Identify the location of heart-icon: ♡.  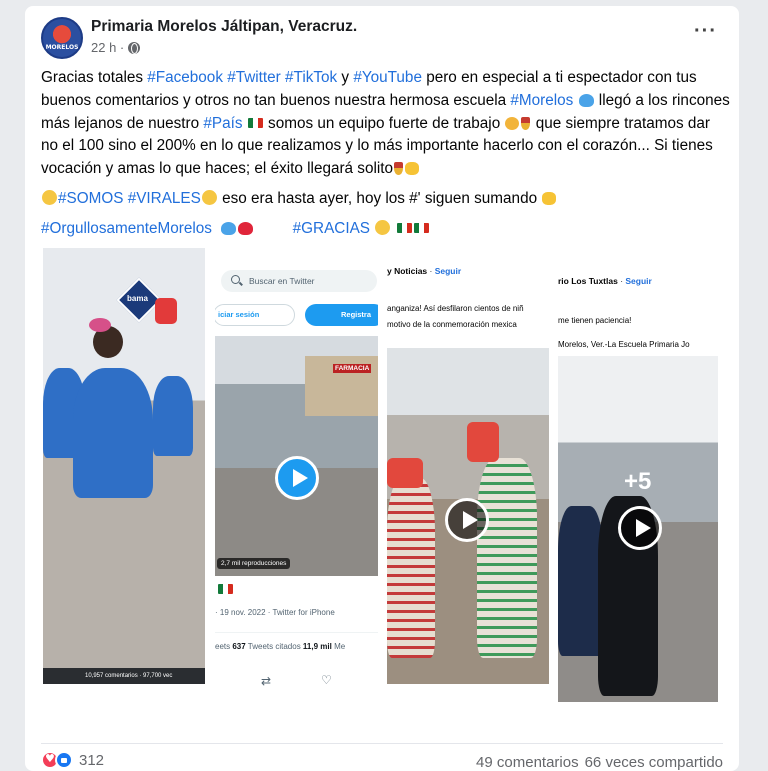
(326, 680).